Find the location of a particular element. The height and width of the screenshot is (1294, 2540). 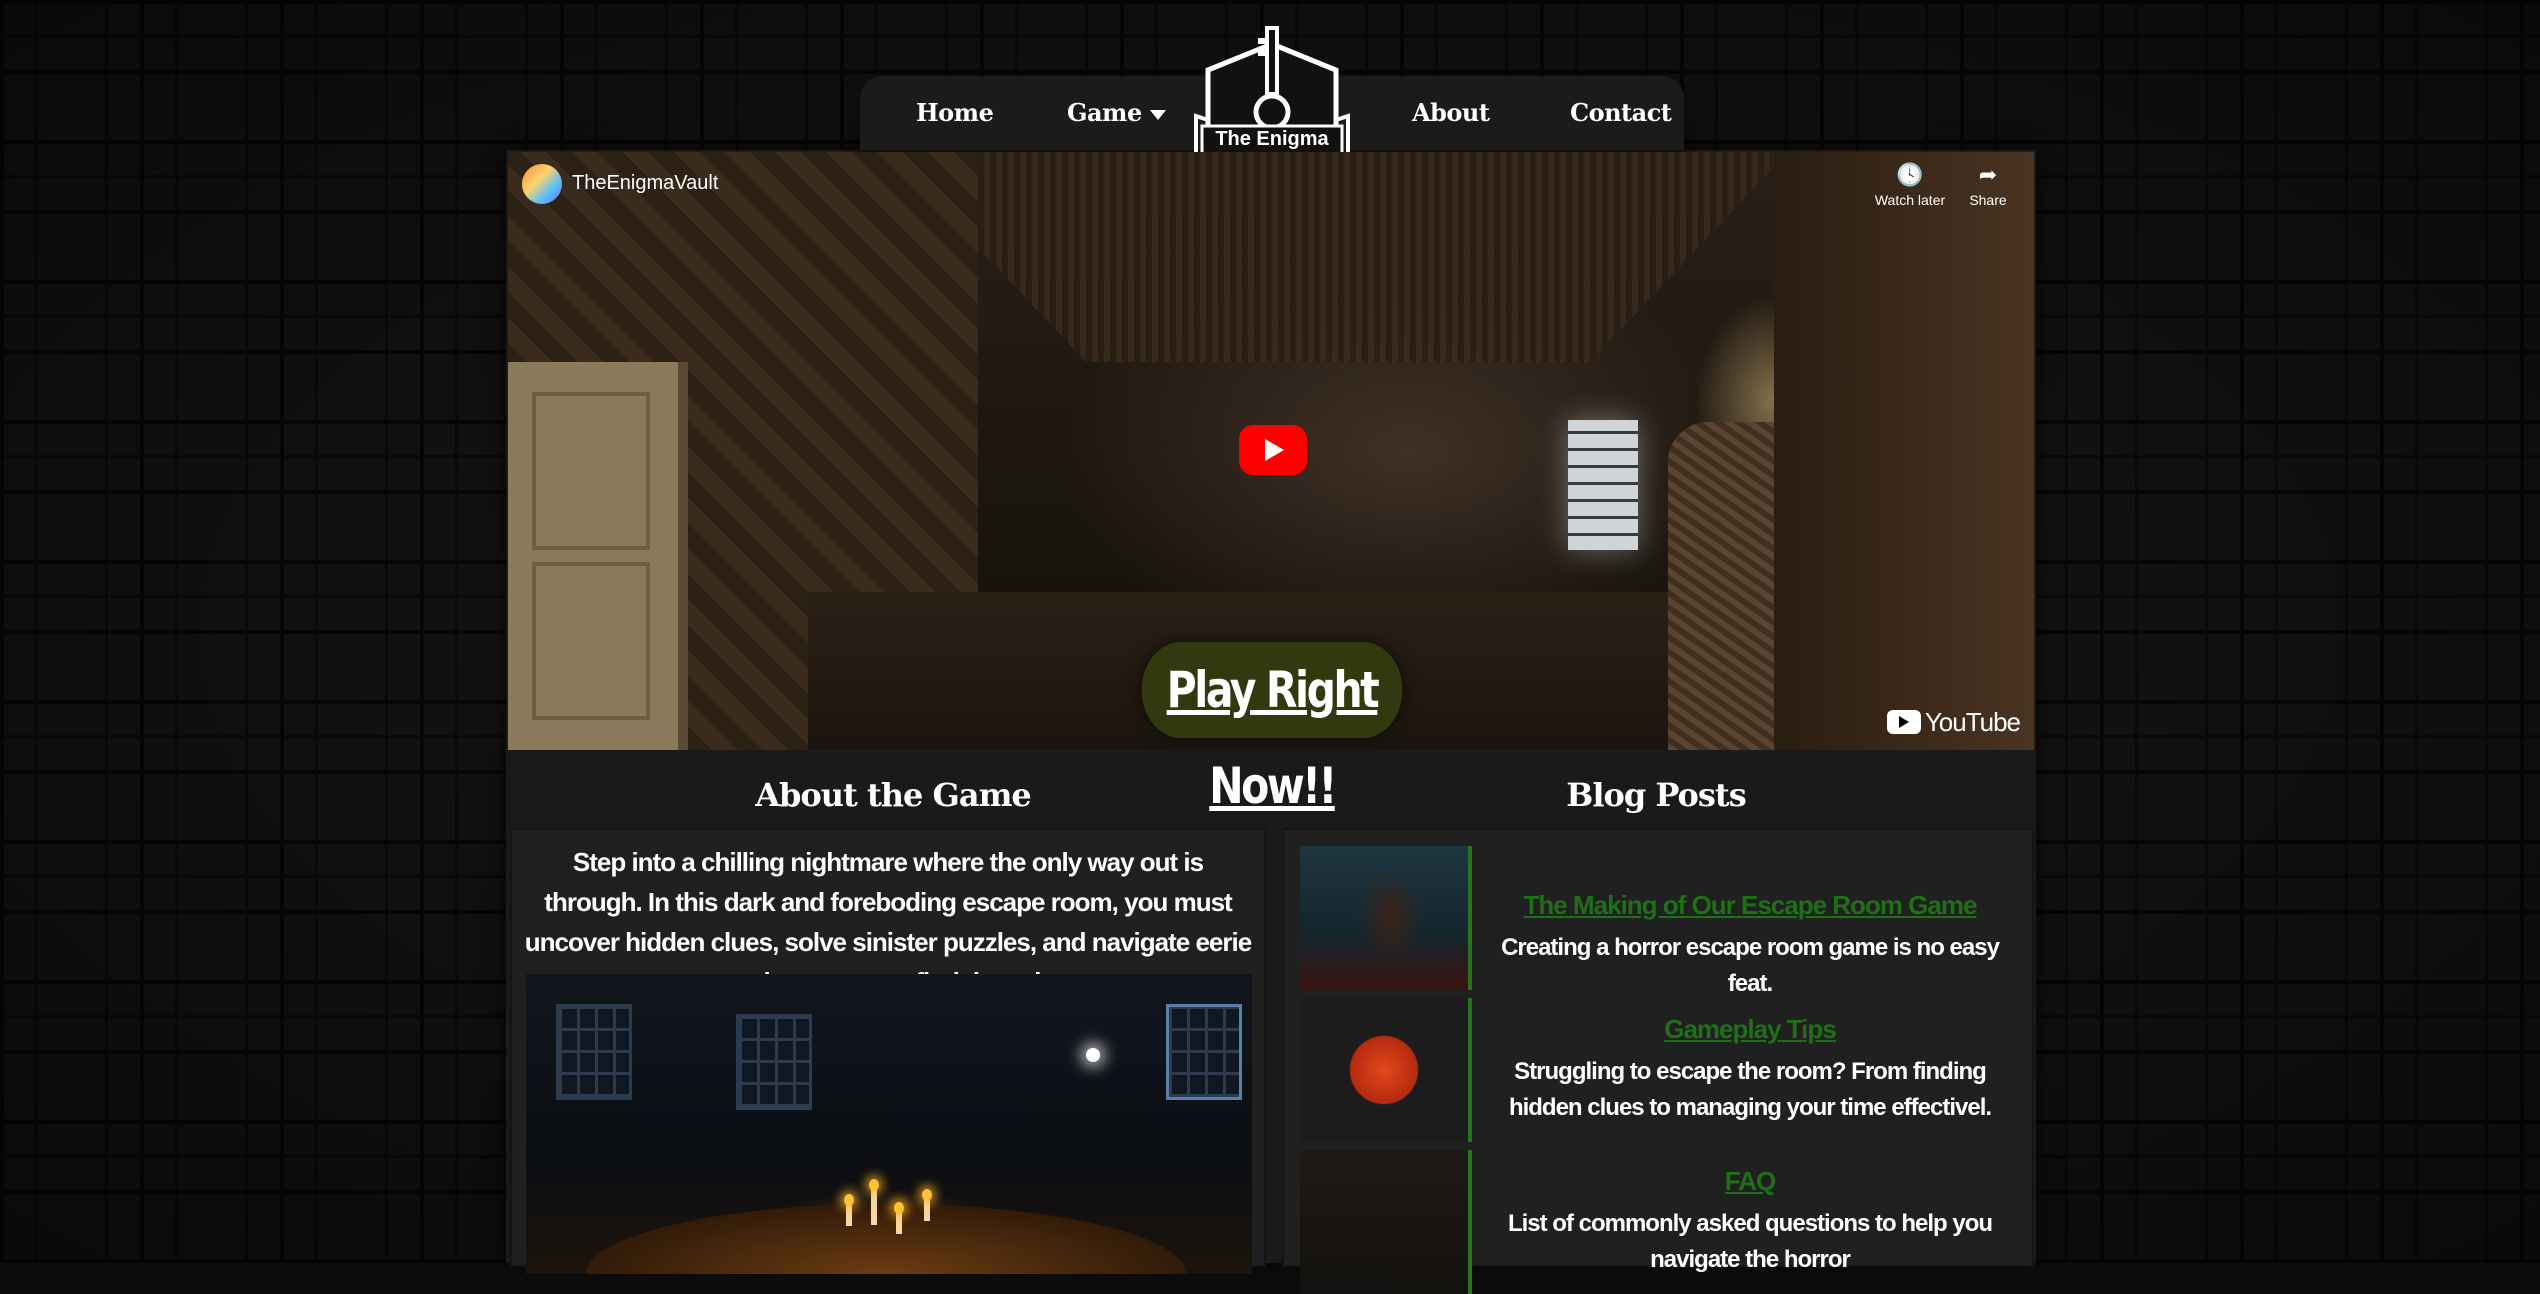

channel-name: TheEnigmaVault is located at coordinates (645, 183).